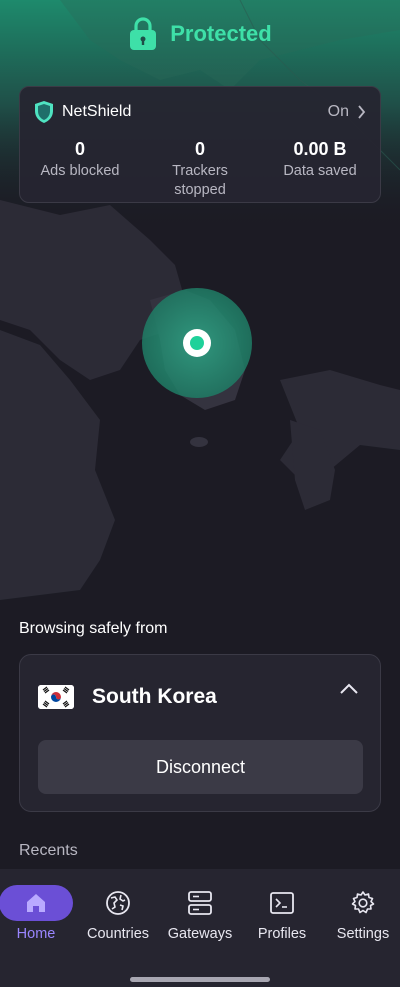 This screenshot has width=400, height=987. I want to click on nav-settings: Settings, so click(361, 906).